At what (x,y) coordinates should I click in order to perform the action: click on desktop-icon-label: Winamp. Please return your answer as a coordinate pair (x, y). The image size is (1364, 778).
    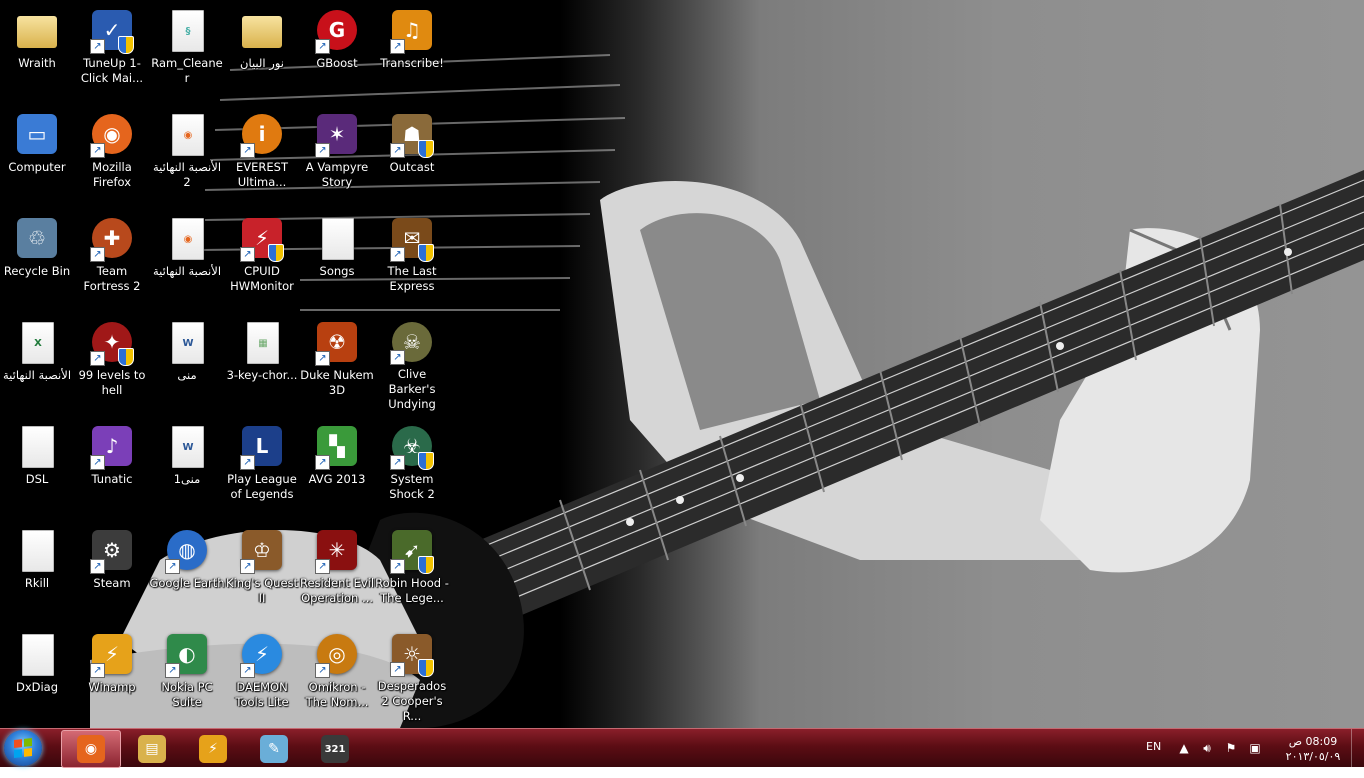
    Looking at the image, I should click on (112, 687).